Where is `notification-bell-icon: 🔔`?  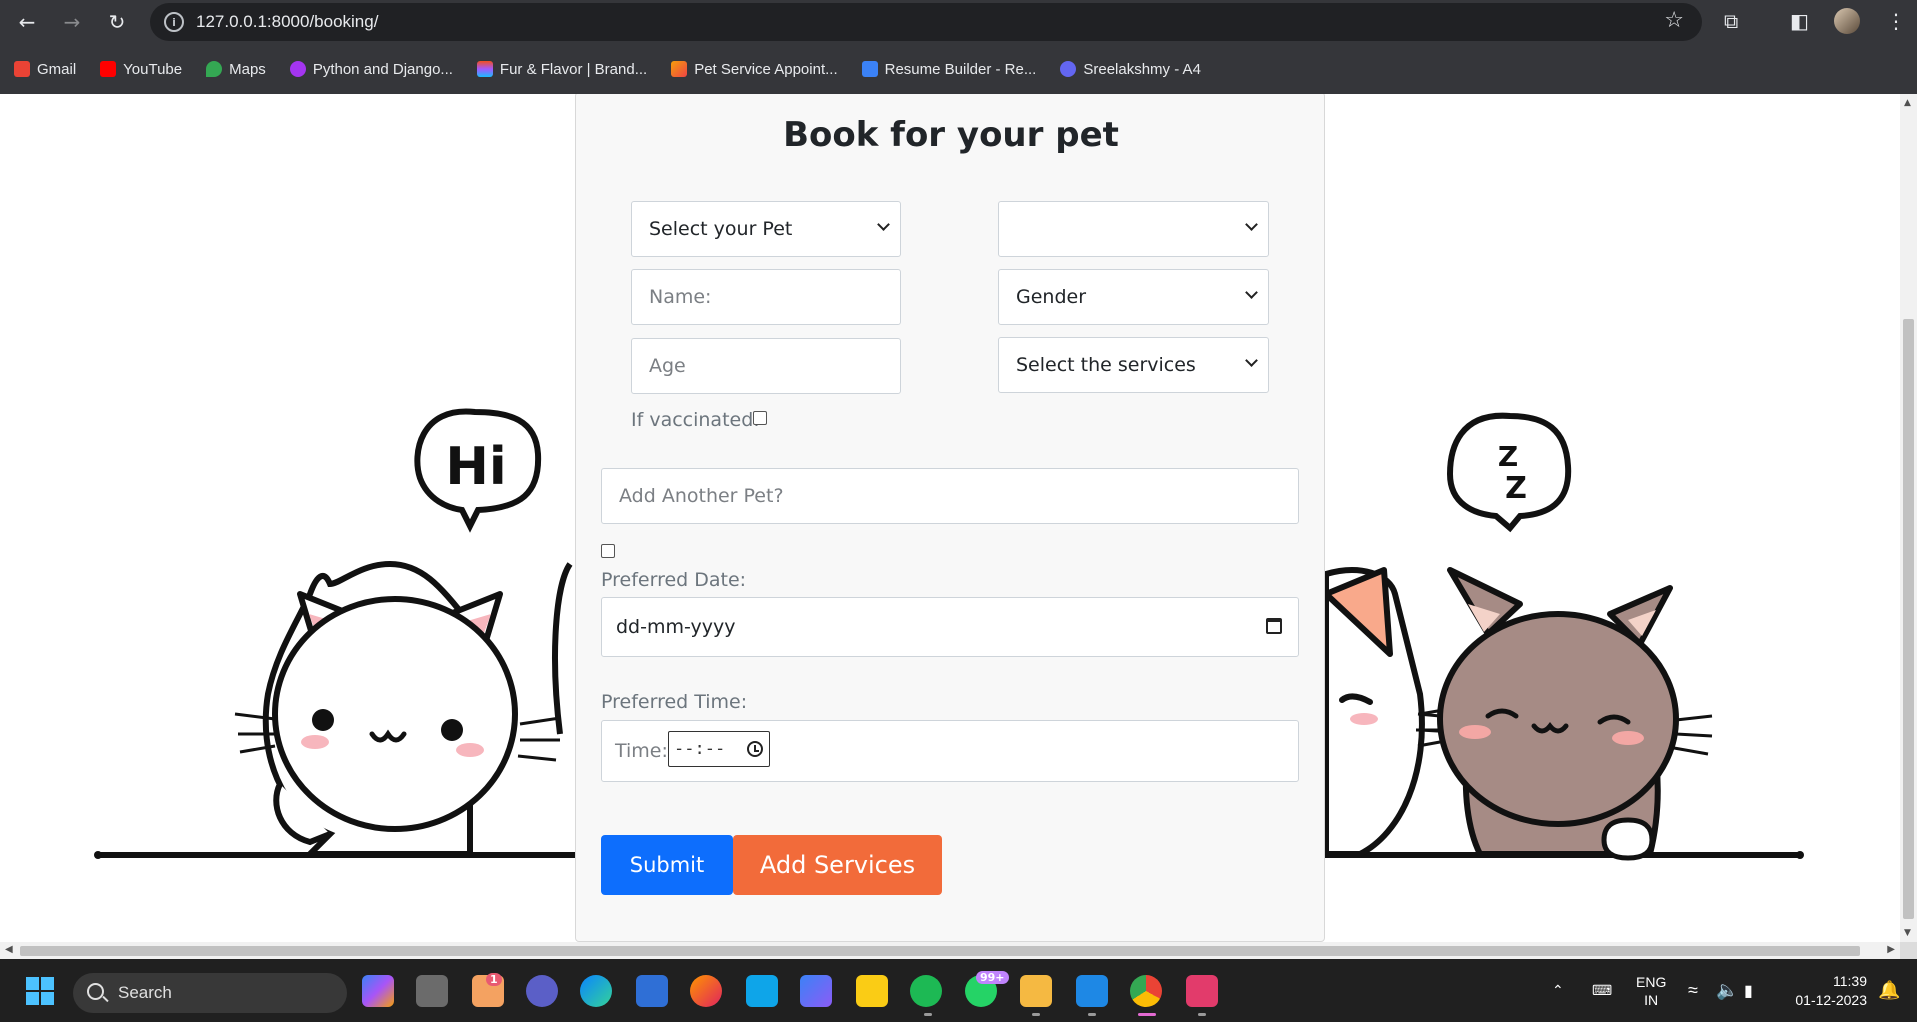 notification-bell-icon: 🔔 is located at coordinates (1889, 990).